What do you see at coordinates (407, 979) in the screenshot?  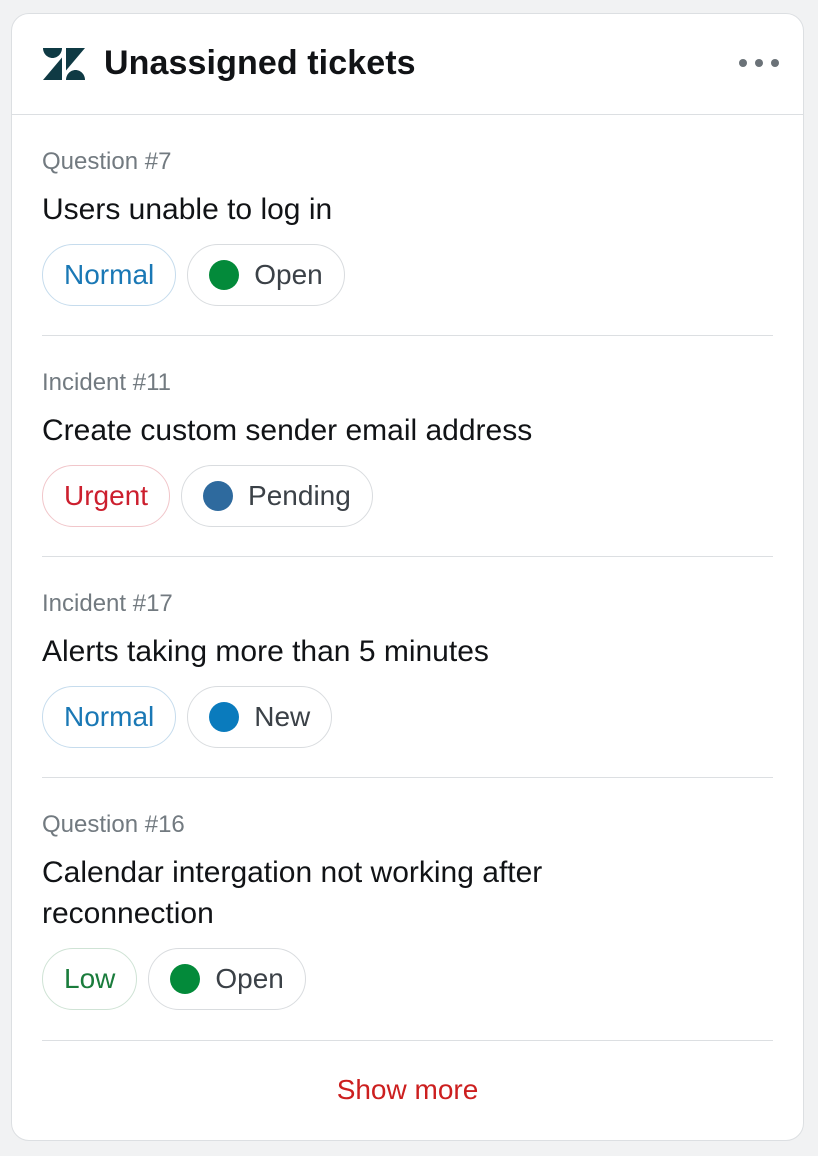 I see `ticket-badges: Low Open` at bounding box center [407, 979].